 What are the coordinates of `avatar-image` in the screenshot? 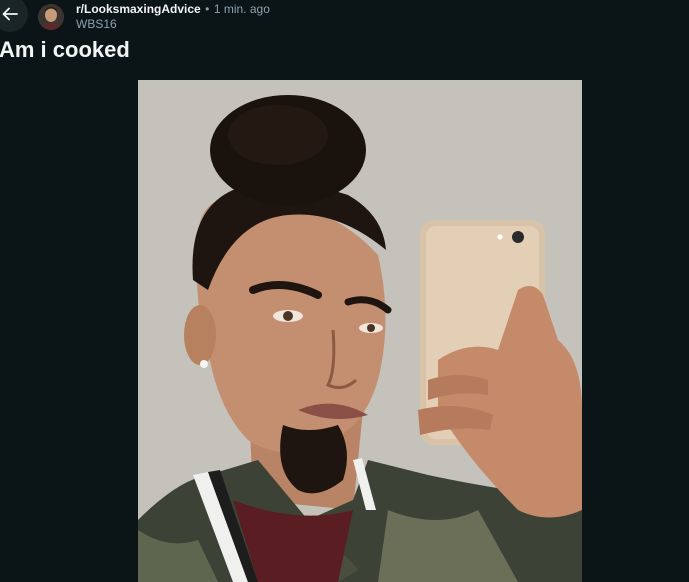 It's located at (51, 17).